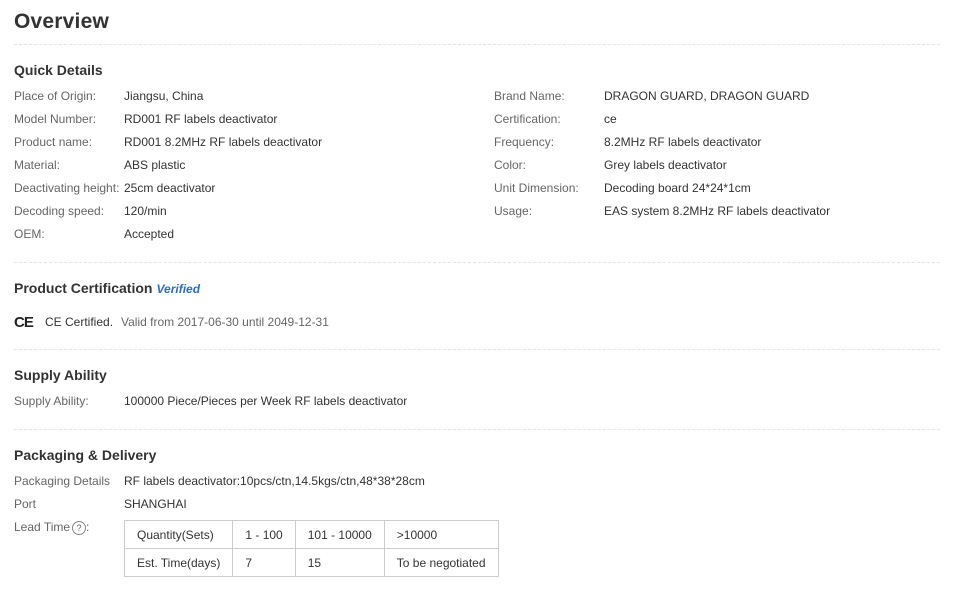 The width and height of the screenshot is (956, 597). I want to click on quick-details-title: Quick Details, so click(58, 70).